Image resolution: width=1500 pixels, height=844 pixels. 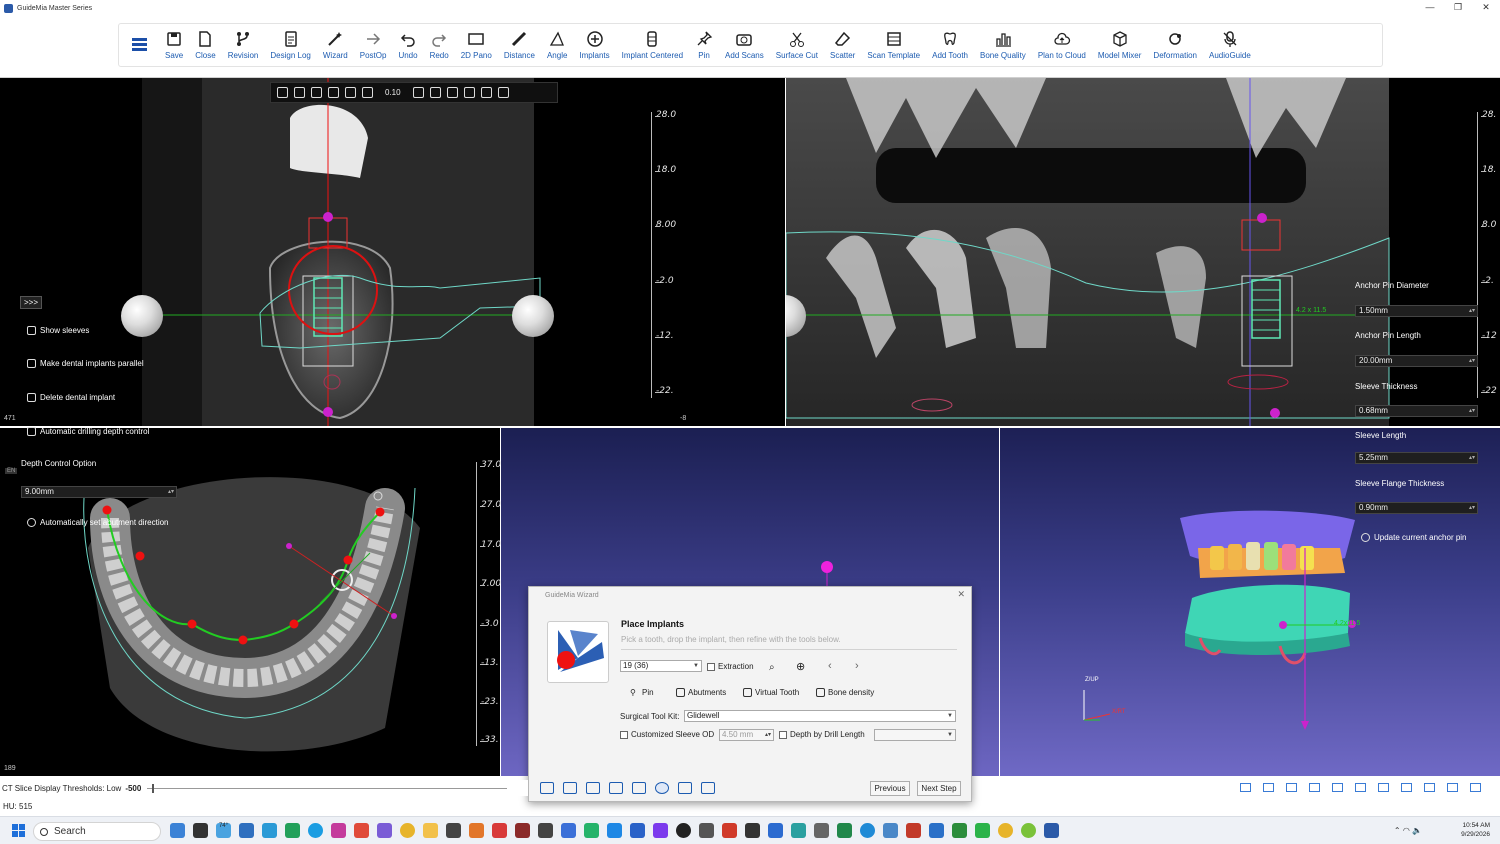 I want to click on palette-icon, so click(x=299, y=92).